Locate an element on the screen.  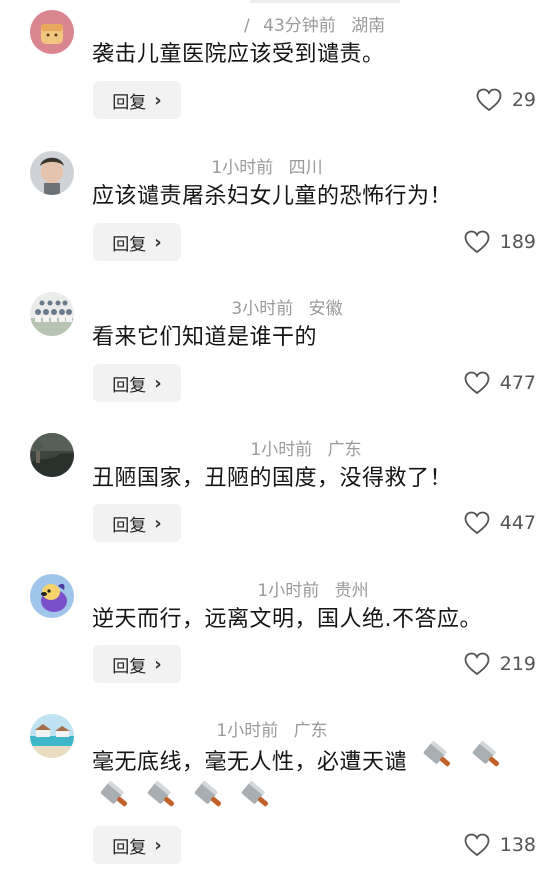
knife-emoji-row is located at coordinates (242, 798).